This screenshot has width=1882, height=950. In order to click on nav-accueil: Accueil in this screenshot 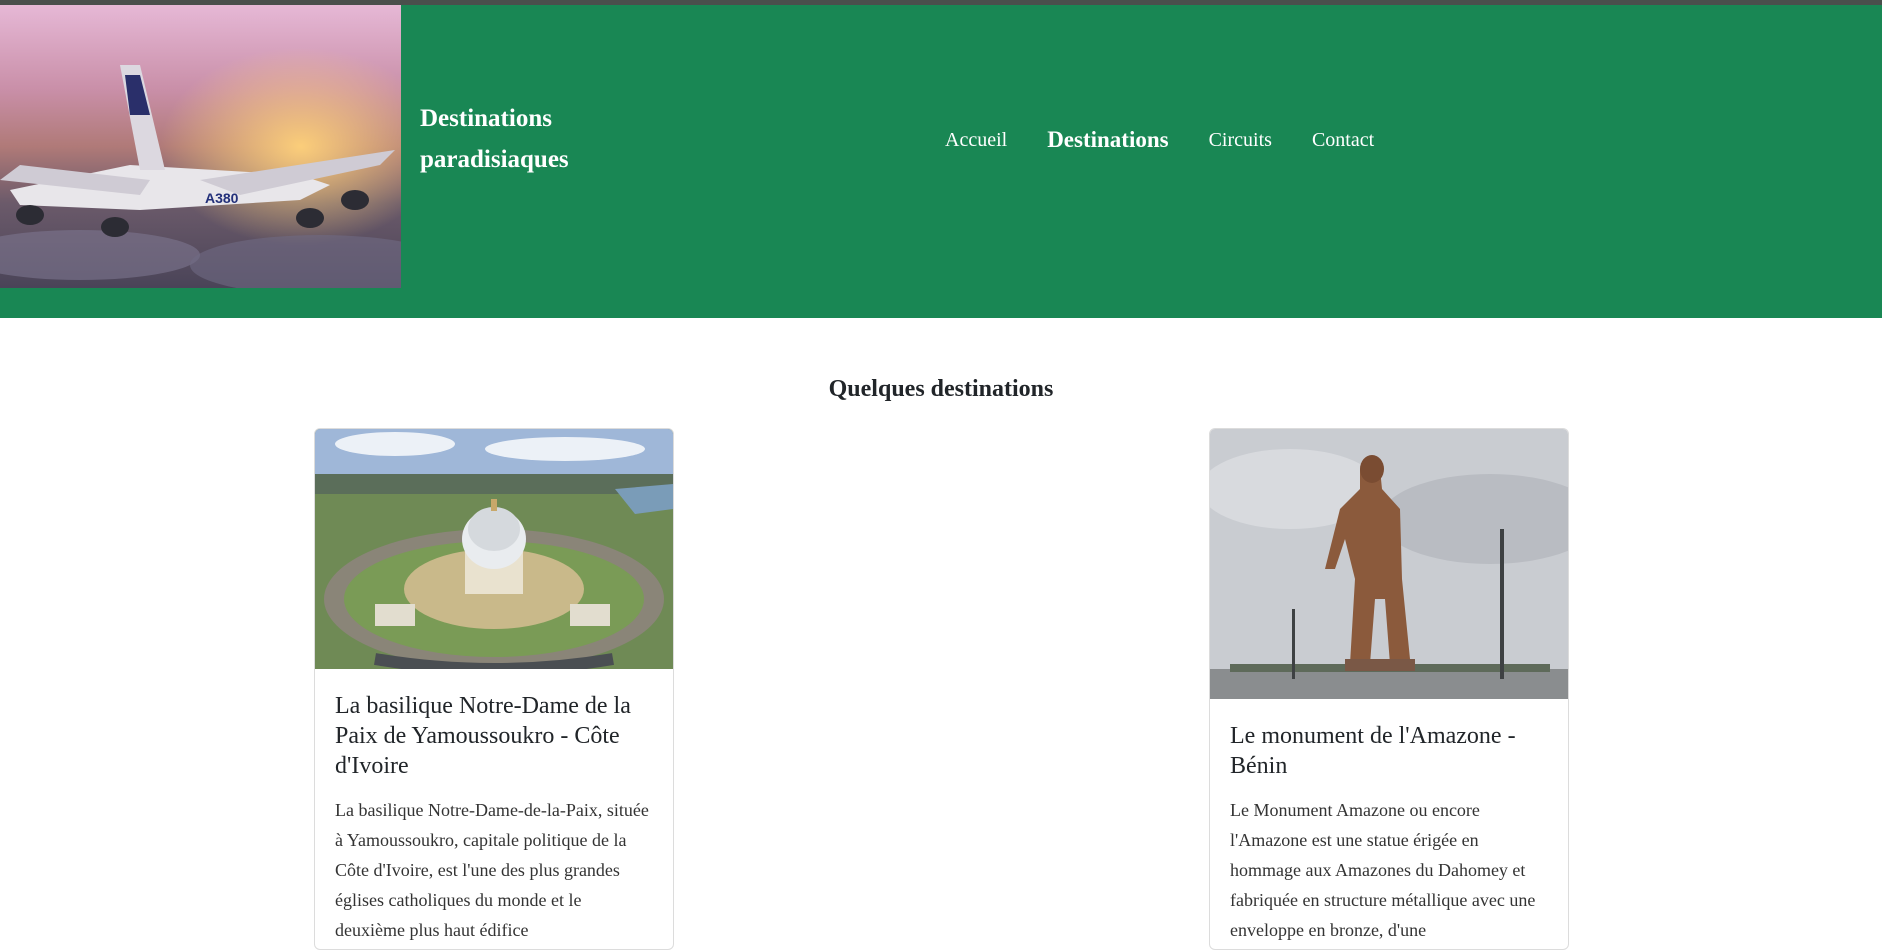, I will do `click(976, 140)`.